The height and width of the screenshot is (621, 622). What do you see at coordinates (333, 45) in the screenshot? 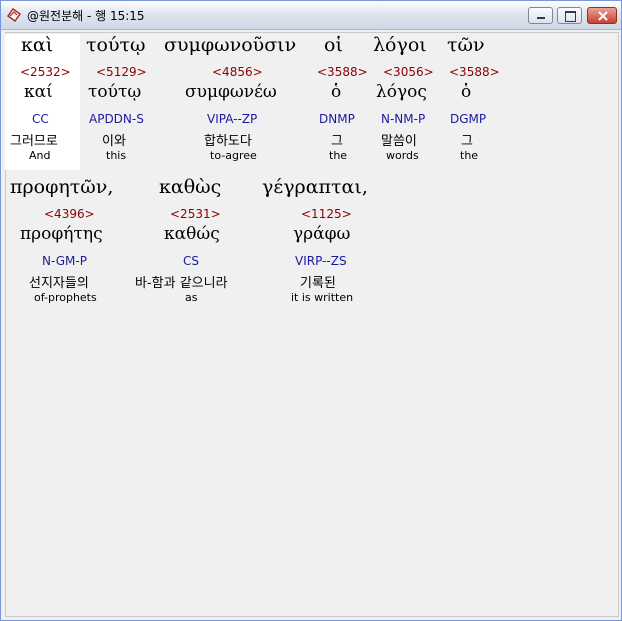
I see `greek-word: οἱ` at bounding box center [333, 45].